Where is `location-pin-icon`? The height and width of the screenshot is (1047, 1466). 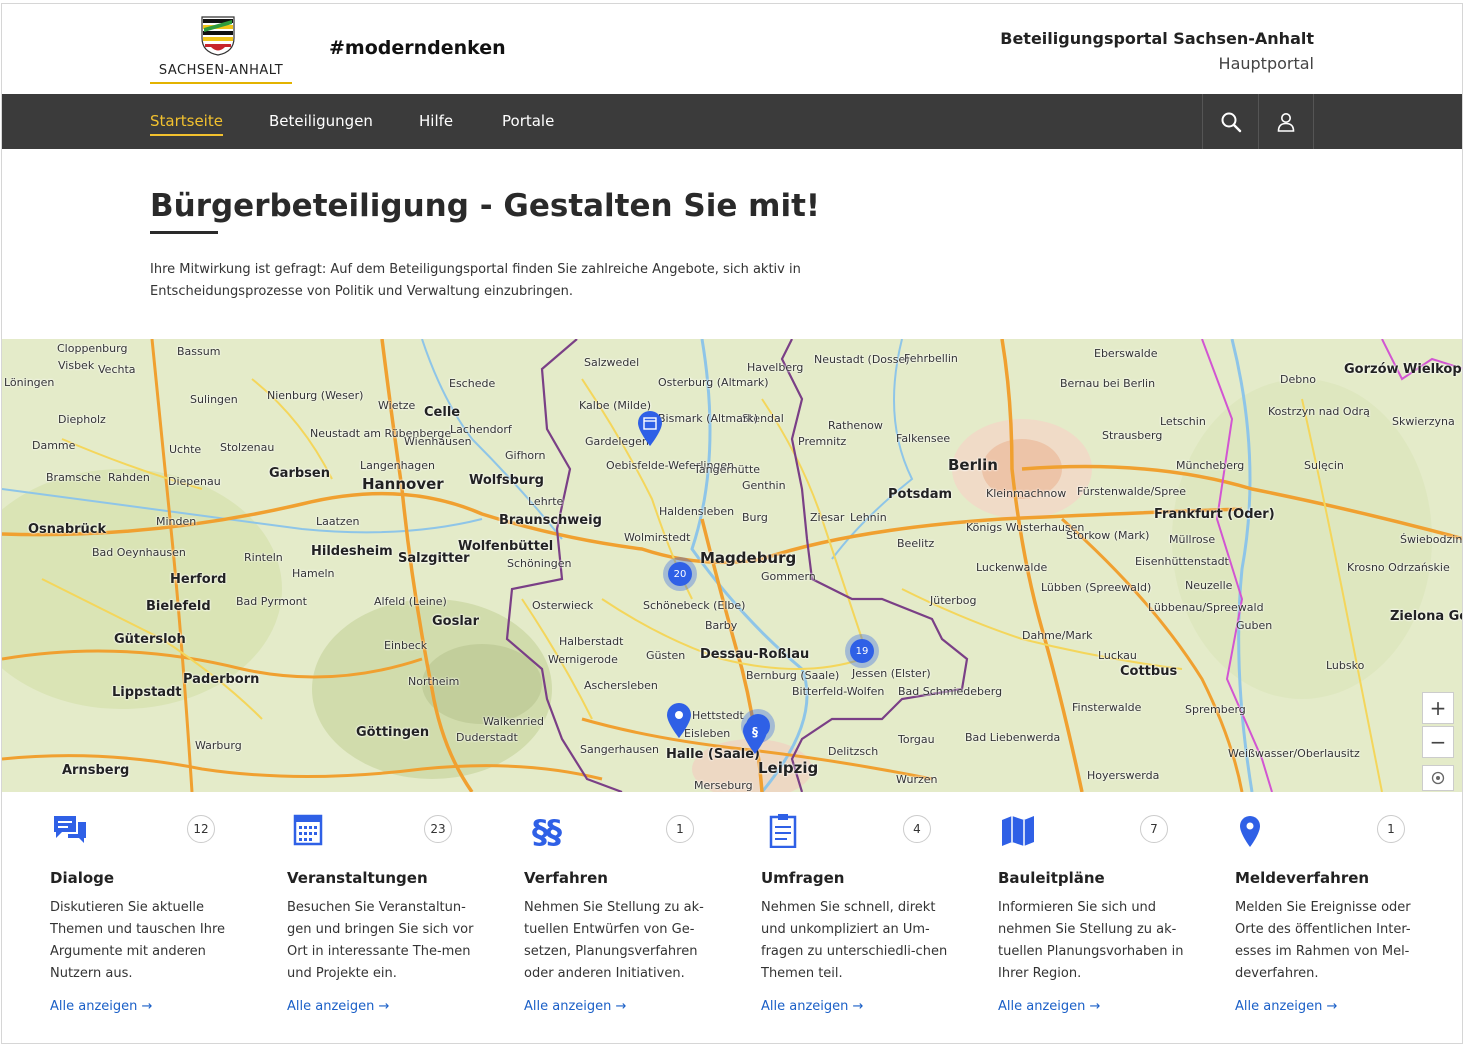
location-pin-icon is located at coordinates (1250, 831).